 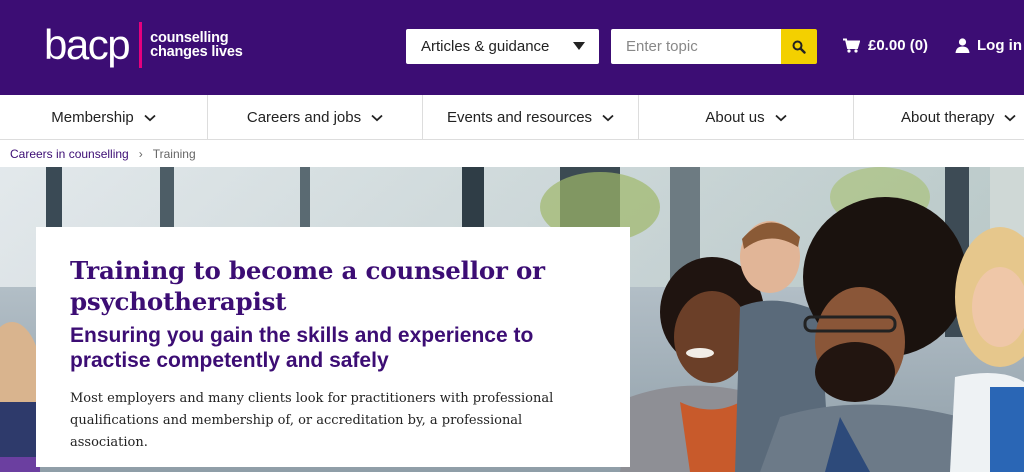 I want to click on user-icon, so click(x=962, y=45).